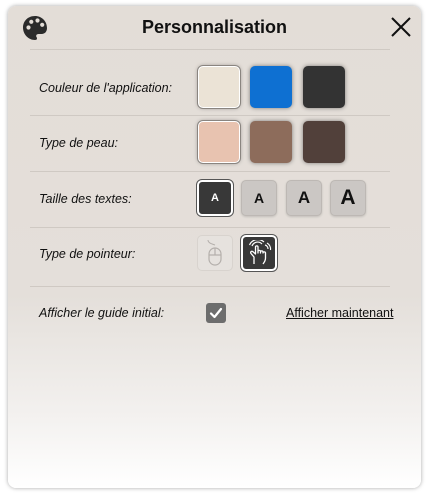 This screenshot has width=431, height=504. What do you see at coordinates (324, 142) in the screenshot?
I see `skin-option-dark` at bounding box center [324, 142].